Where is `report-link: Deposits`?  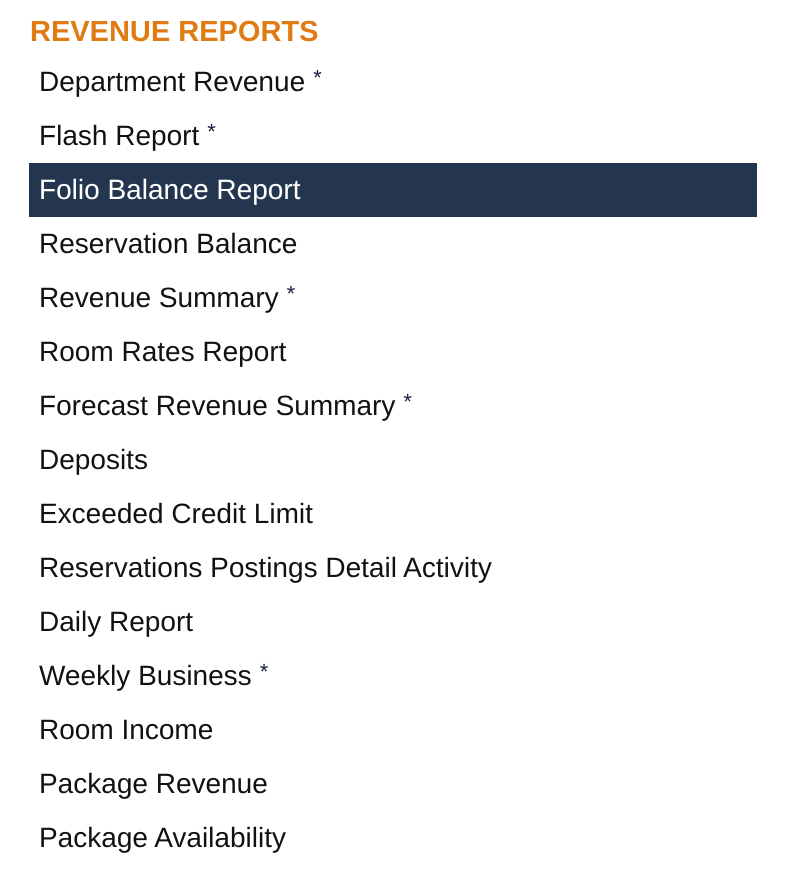 report-link: Deposits is located at coordinates (393, 460).